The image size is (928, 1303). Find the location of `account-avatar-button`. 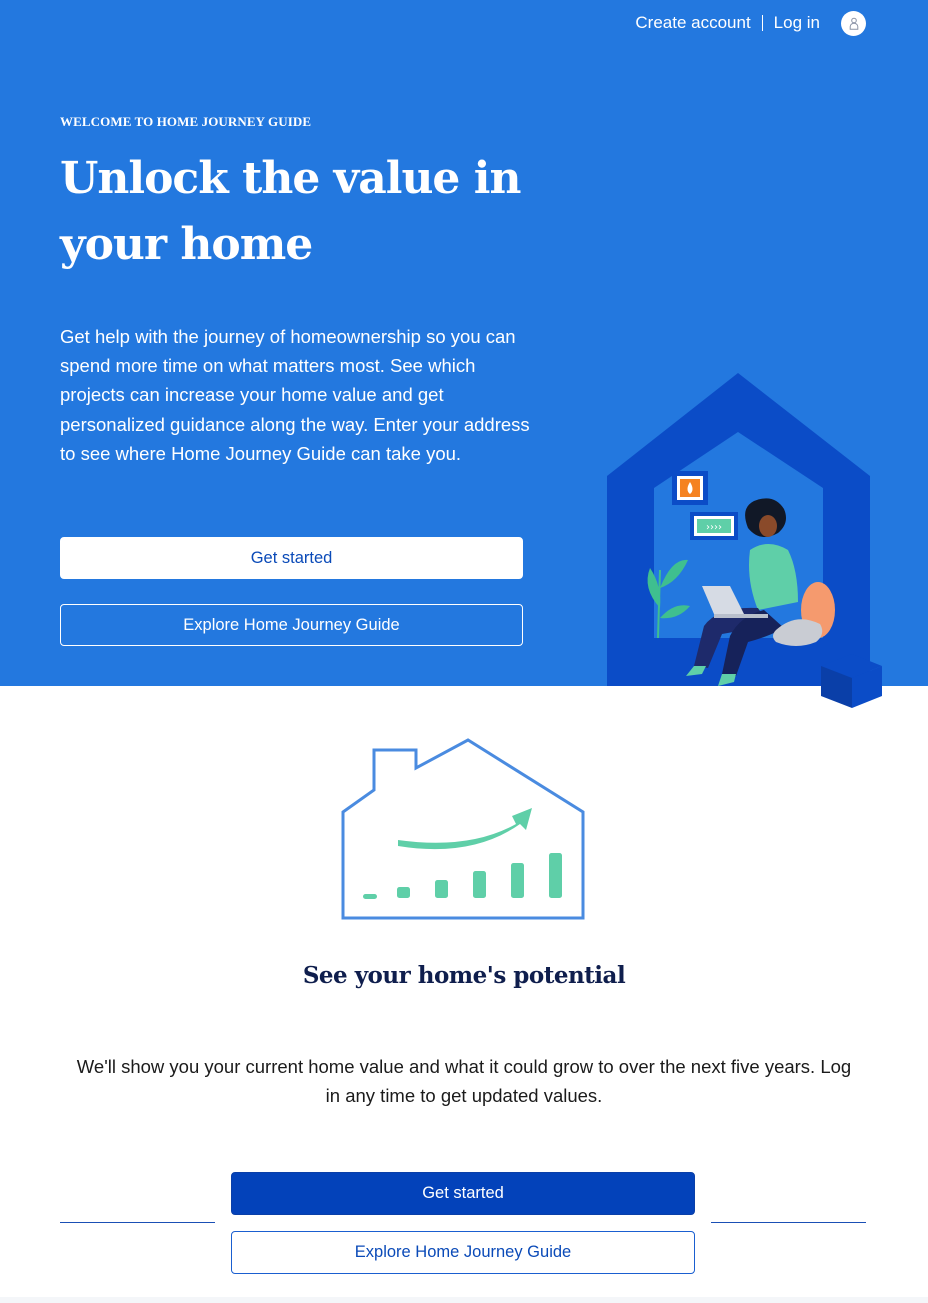

account-avatar-button is located at coordinates (853, 23).